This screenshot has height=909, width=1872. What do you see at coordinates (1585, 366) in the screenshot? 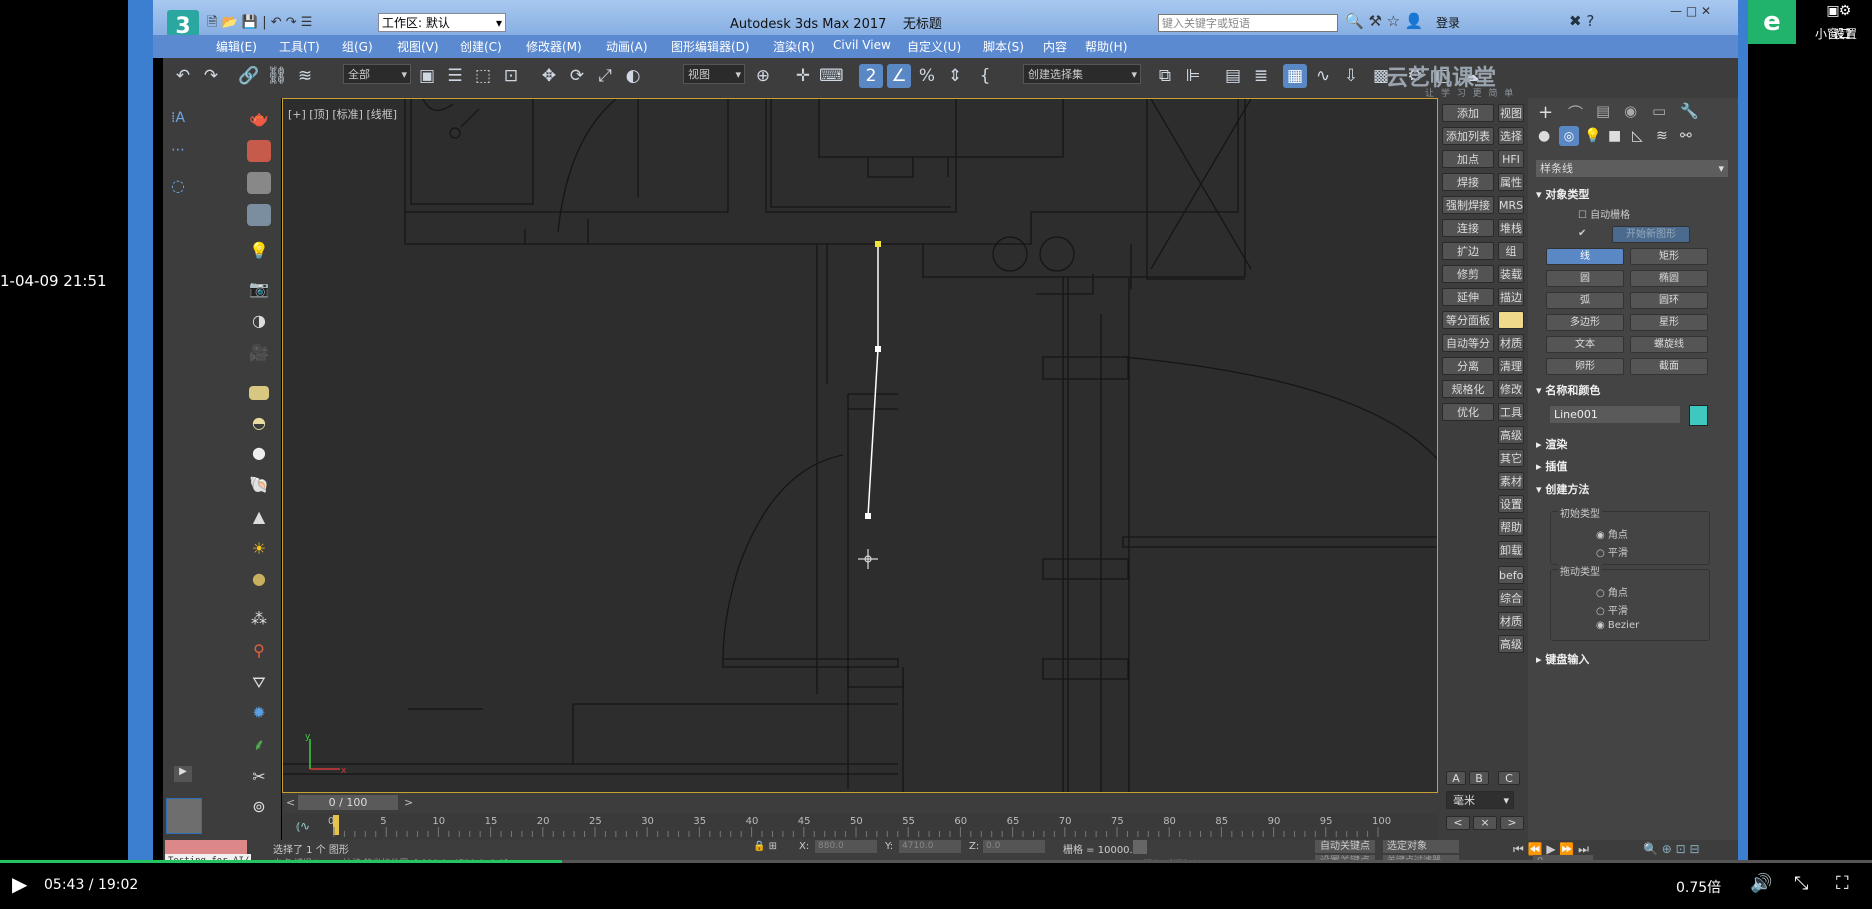
I see `shape-btn-egg: 卵形` at bounding box center [1585, 366].